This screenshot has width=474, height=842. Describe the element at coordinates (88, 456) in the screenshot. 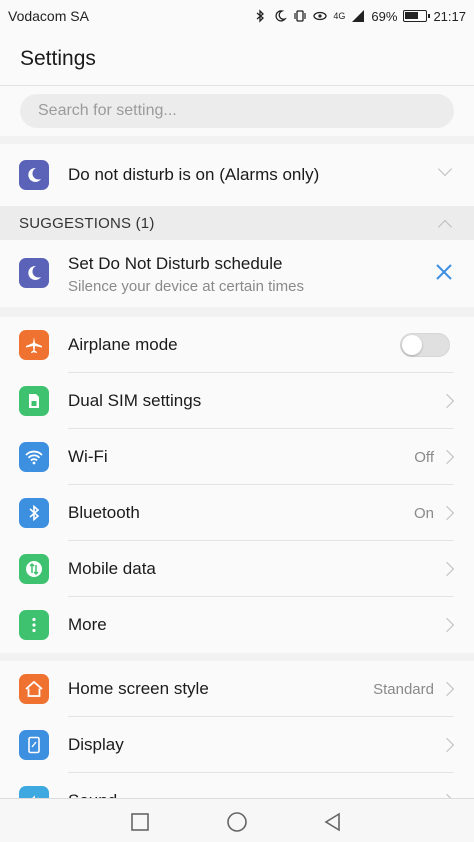

I see `item-label: Wi-Fi` at that location.